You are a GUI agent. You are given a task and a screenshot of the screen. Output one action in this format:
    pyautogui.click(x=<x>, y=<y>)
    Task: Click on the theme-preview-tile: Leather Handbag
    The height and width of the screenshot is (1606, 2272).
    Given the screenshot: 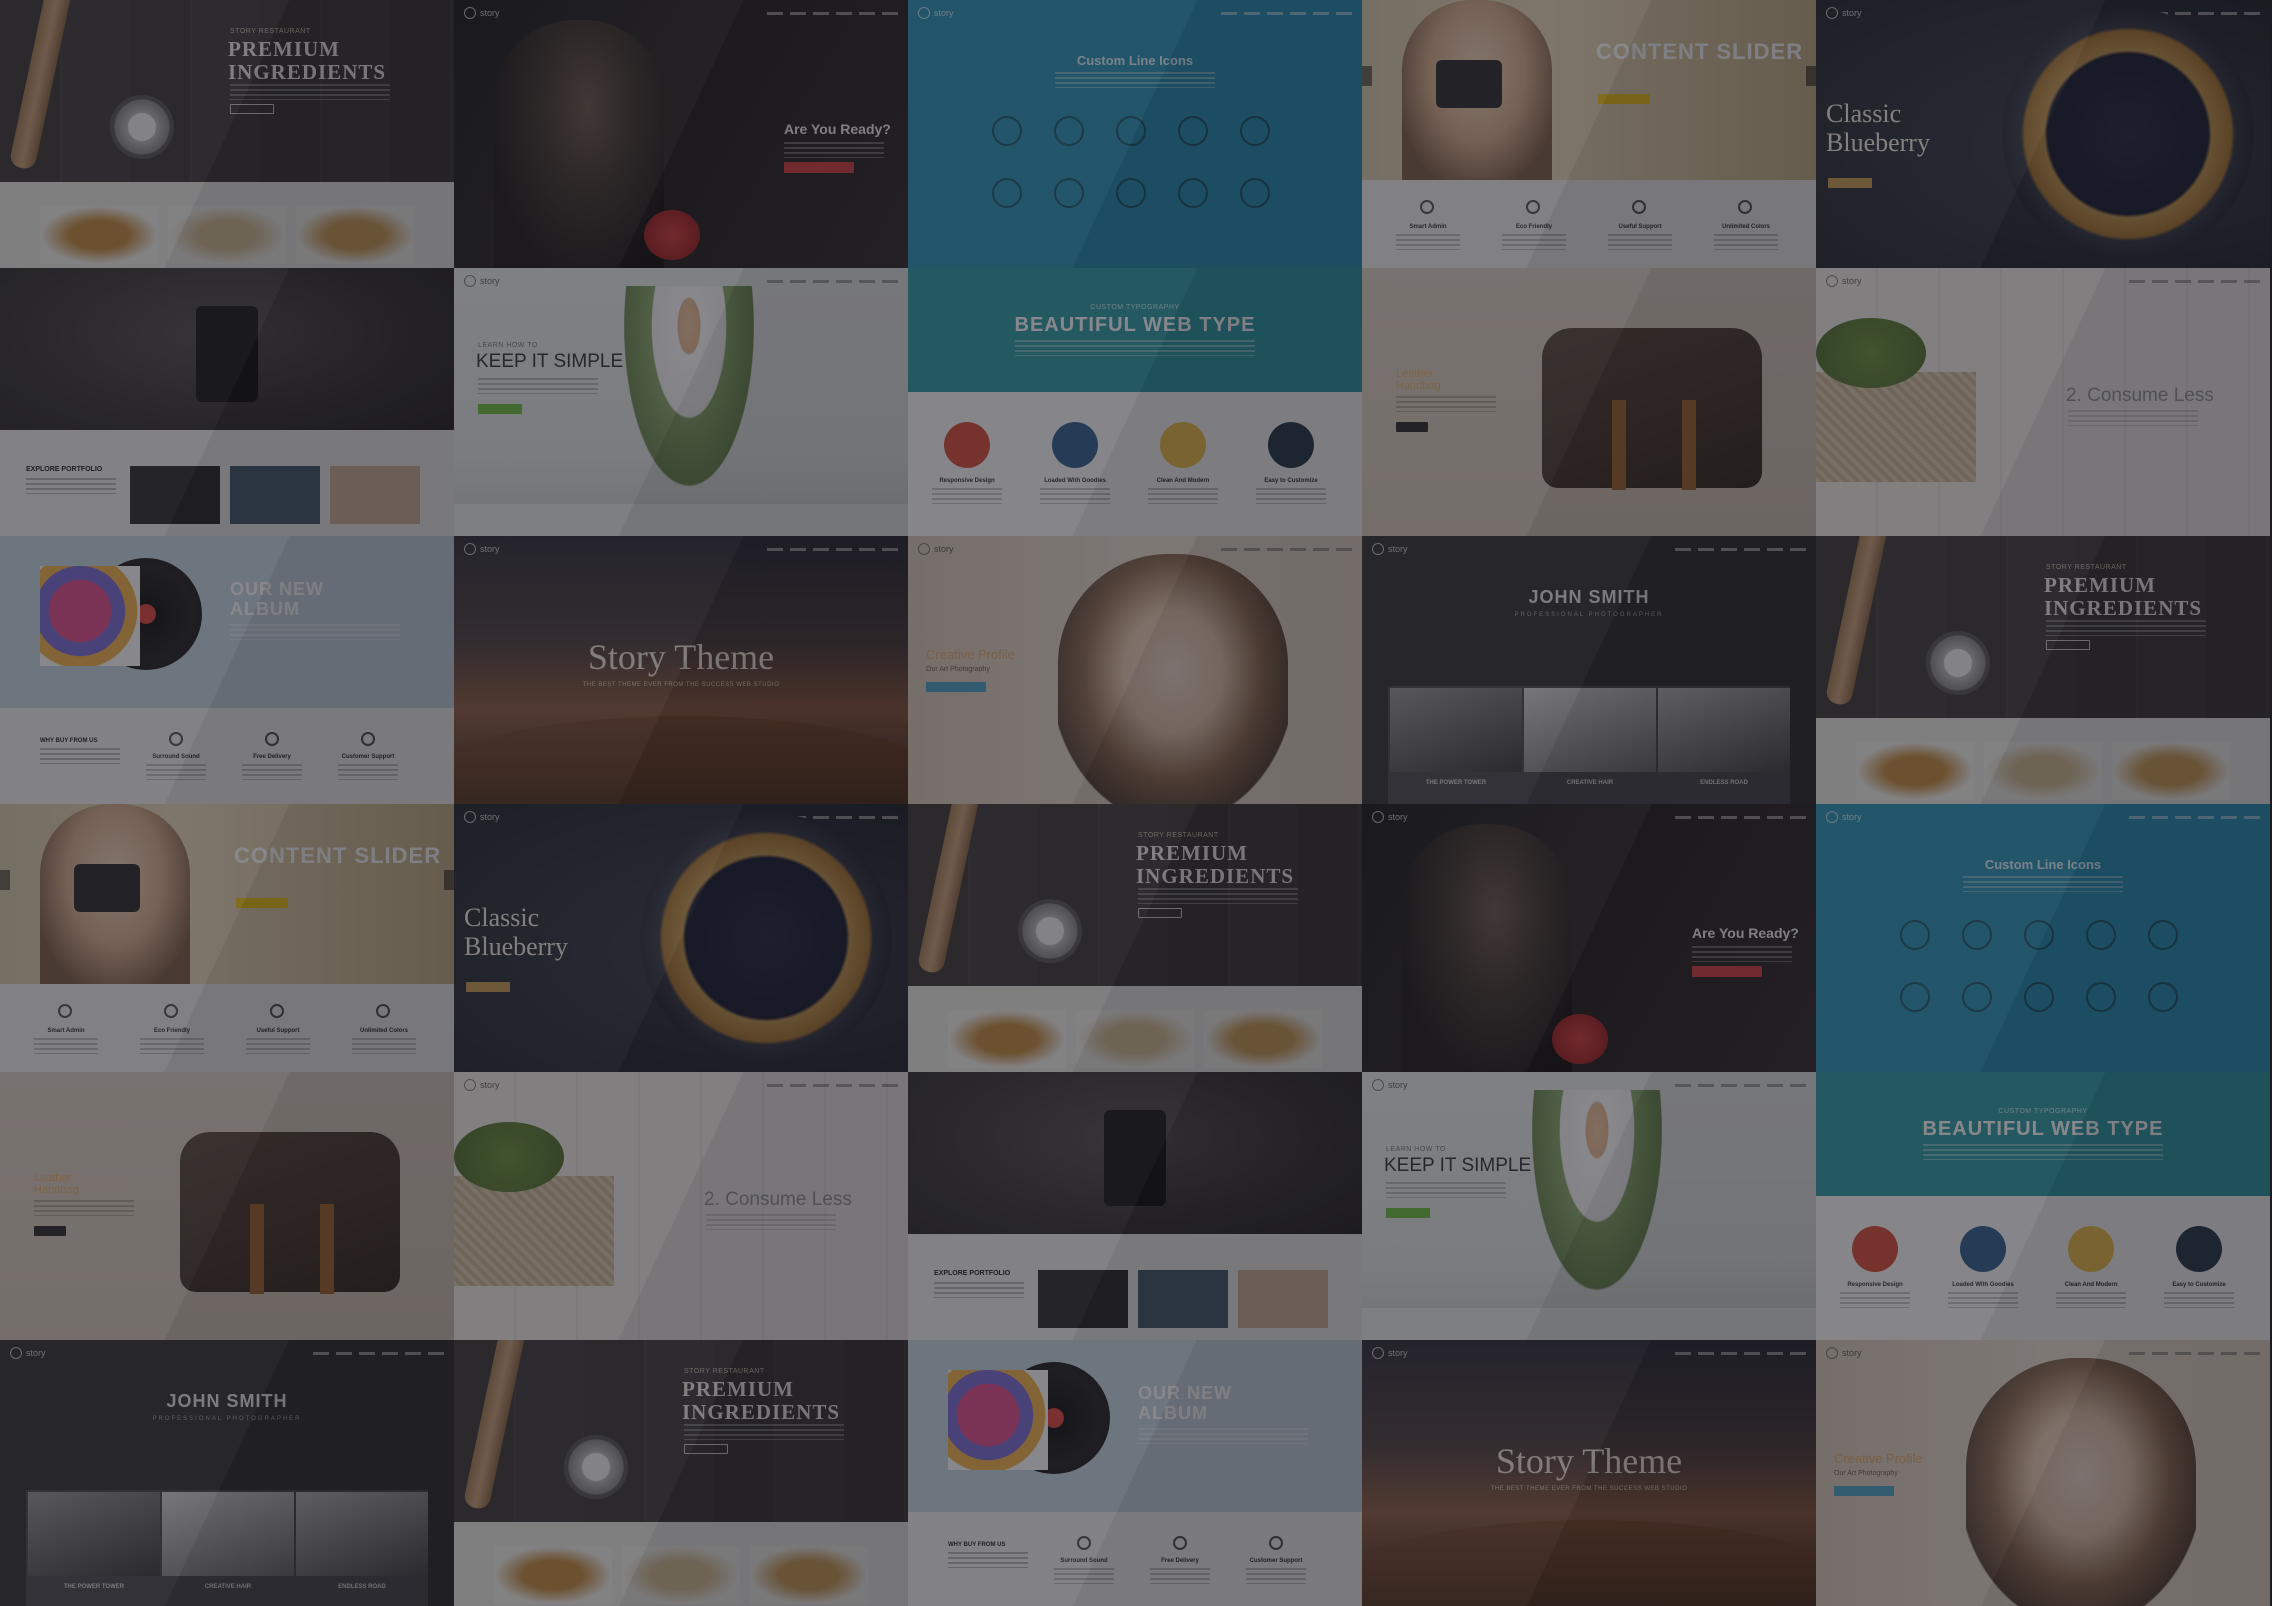 What is the action you would take?
    pyautogui.click(x=227, y=1206)
    